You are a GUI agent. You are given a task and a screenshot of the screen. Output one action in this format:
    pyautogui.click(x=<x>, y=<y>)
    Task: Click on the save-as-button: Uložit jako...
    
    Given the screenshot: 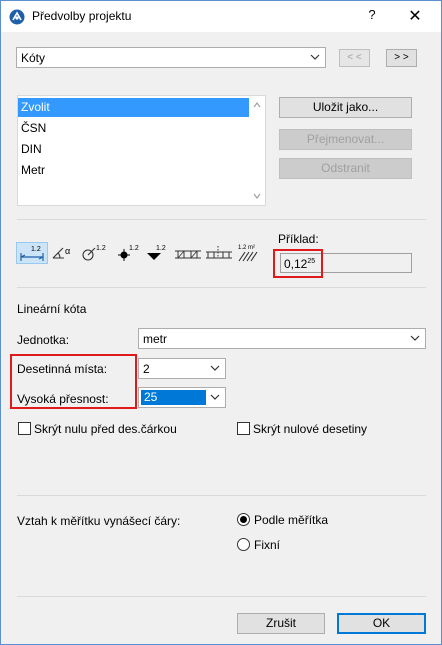 What is the action you would take?
    pyautogui.click(x=345, y=107)
    